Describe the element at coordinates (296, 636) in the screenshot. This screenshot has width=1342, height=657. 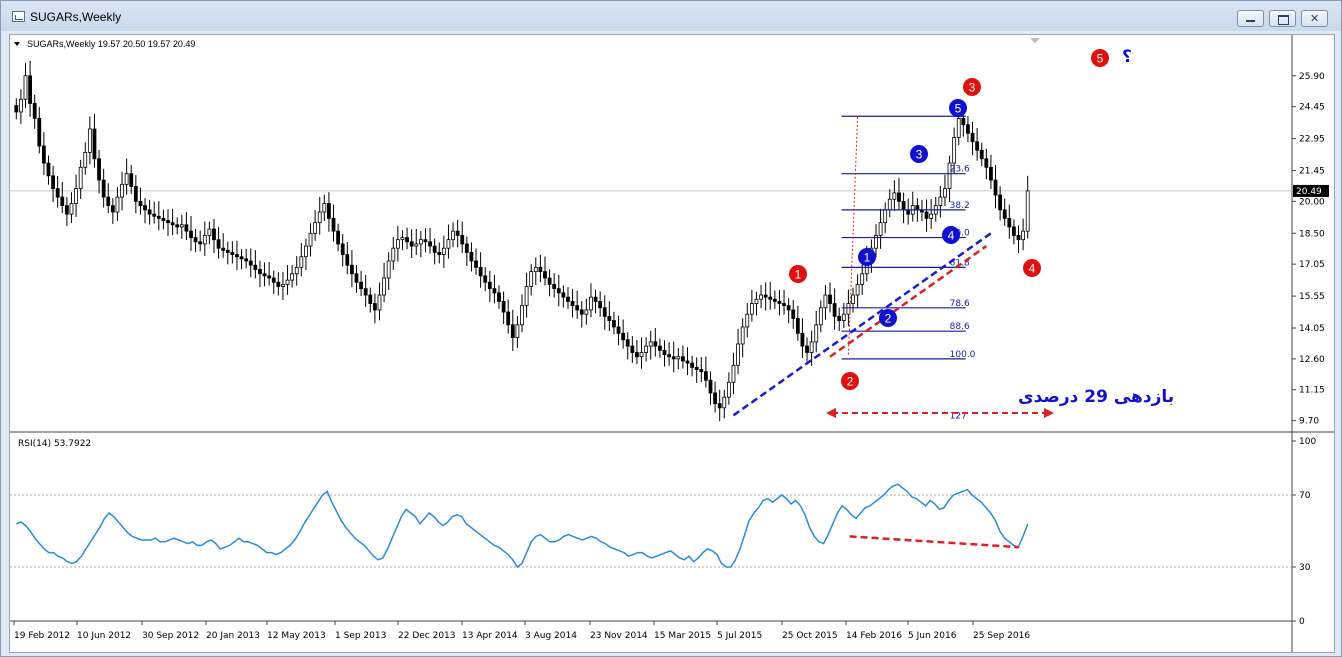
I see `time-tick-label: 12 May 2013` at that location.